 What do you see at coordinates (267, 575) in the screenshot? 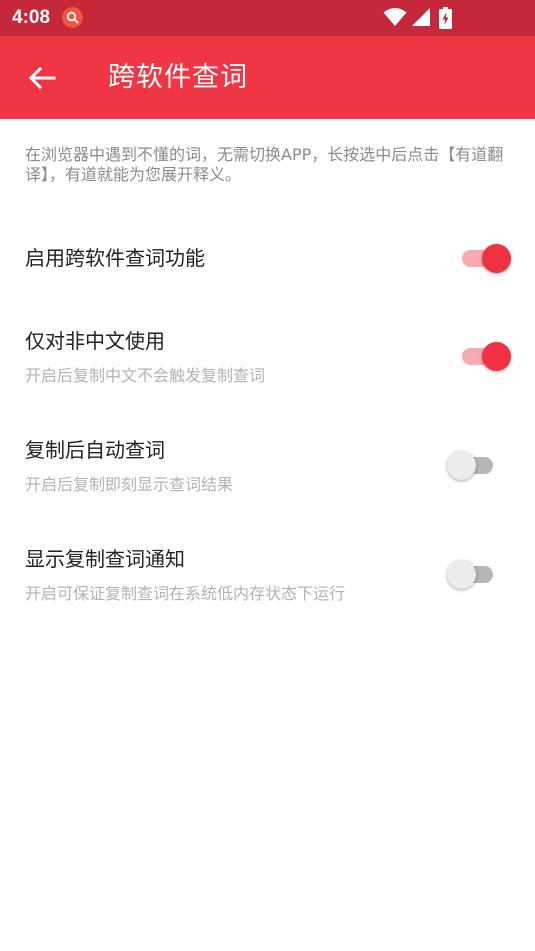
I see `setting-row-show-copy-lookup-notification: 显示复制查词通知 开启可保证复制查词在系统低内存状态下运行` at bounding box center [267, 575].